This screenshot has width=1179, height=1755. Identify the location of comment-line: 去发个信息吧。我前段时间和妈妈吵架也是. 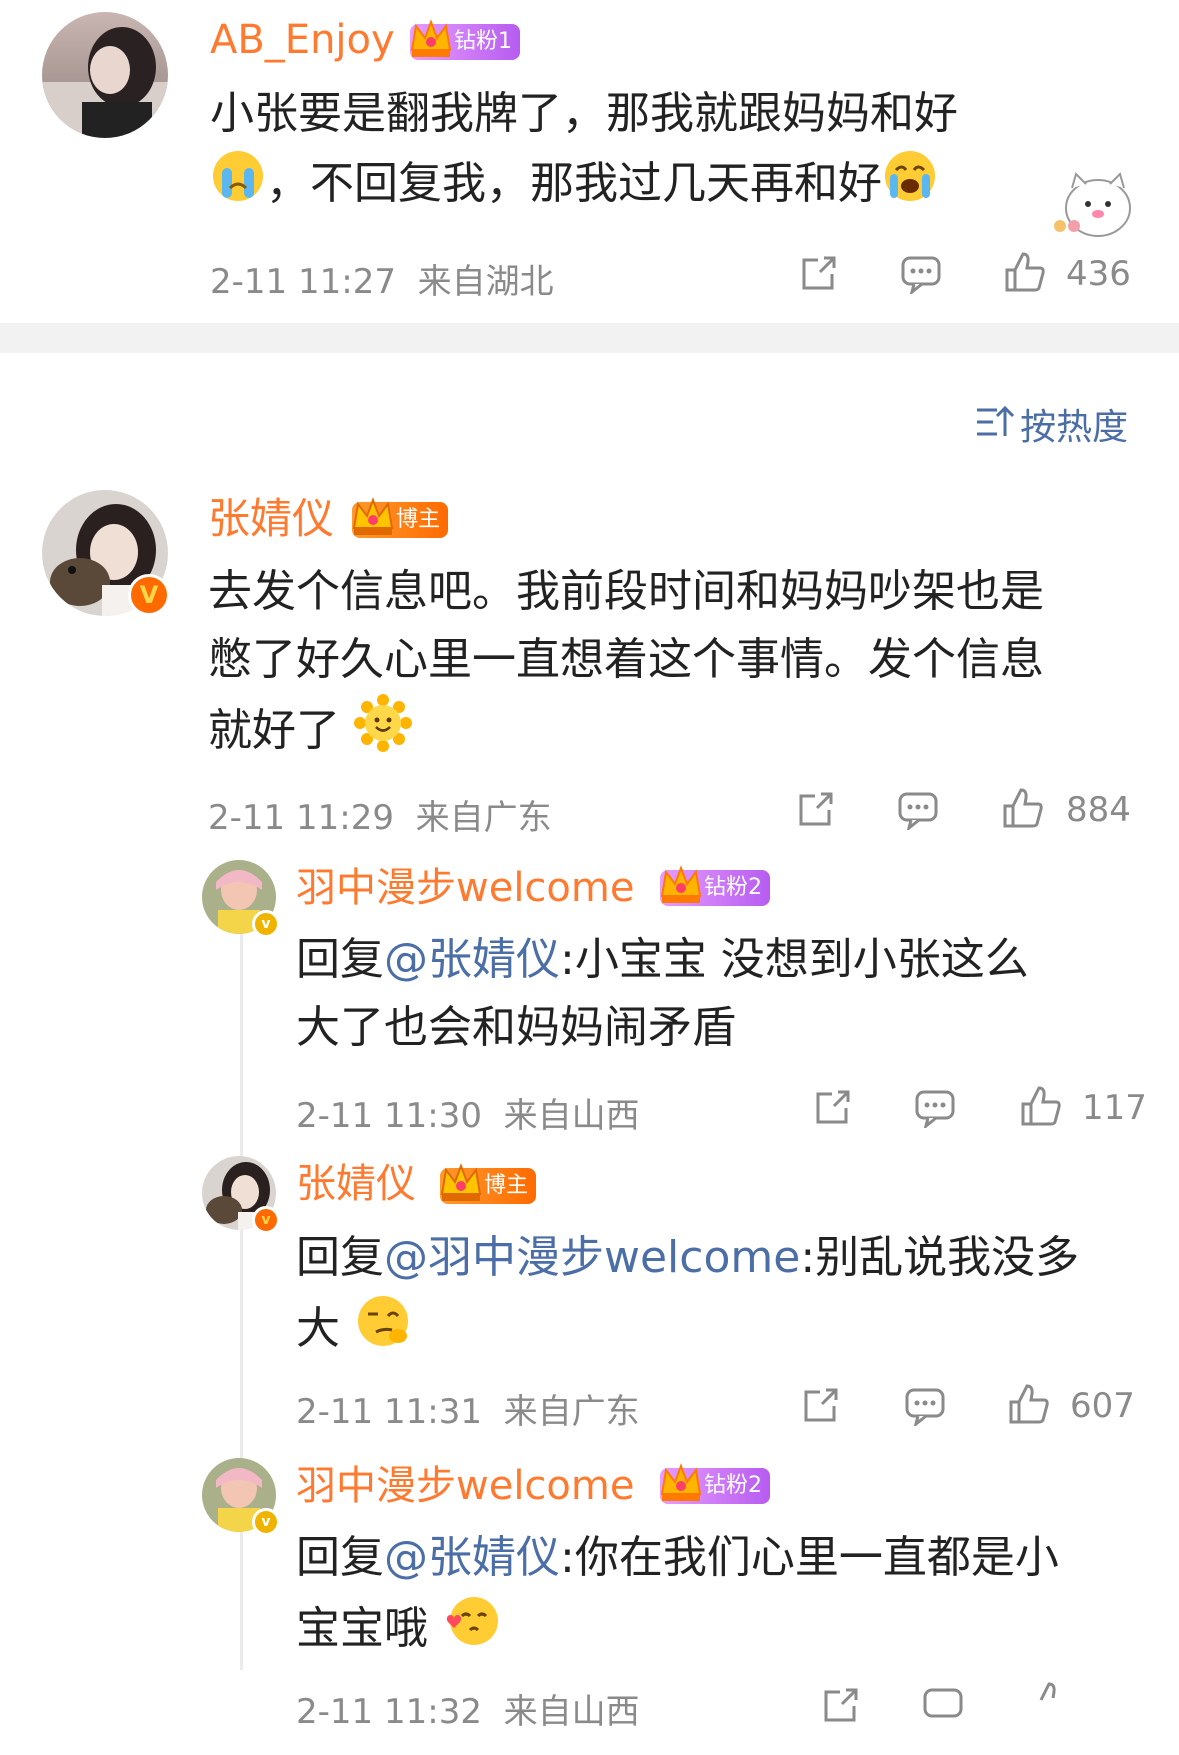
(626, 591).